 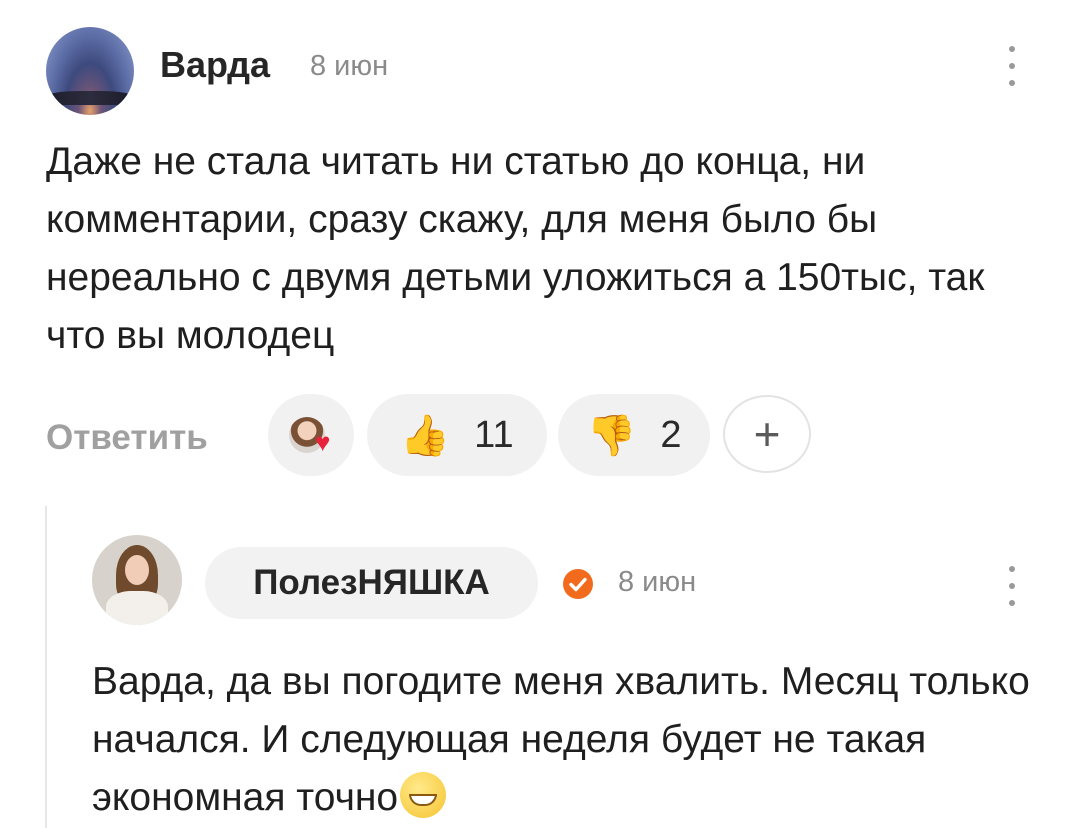 I want to click on like-button: 👍 11, so click(x=457, y=435).